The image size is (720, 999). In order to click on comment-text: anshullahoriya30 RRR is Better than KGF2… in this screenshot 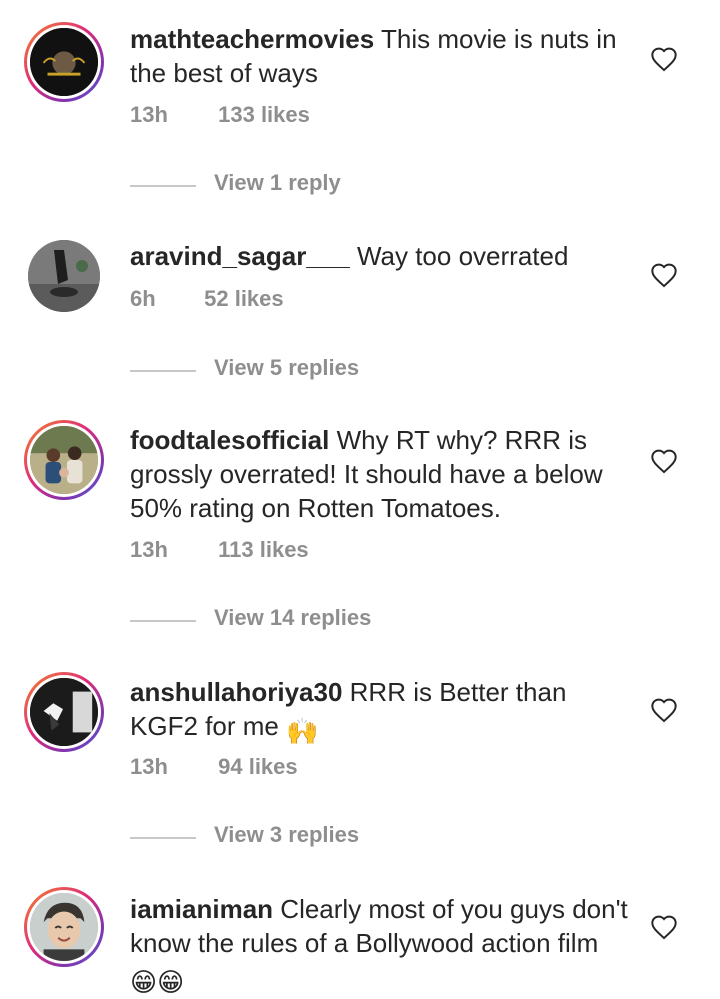, I will do `click(380, 711)`.